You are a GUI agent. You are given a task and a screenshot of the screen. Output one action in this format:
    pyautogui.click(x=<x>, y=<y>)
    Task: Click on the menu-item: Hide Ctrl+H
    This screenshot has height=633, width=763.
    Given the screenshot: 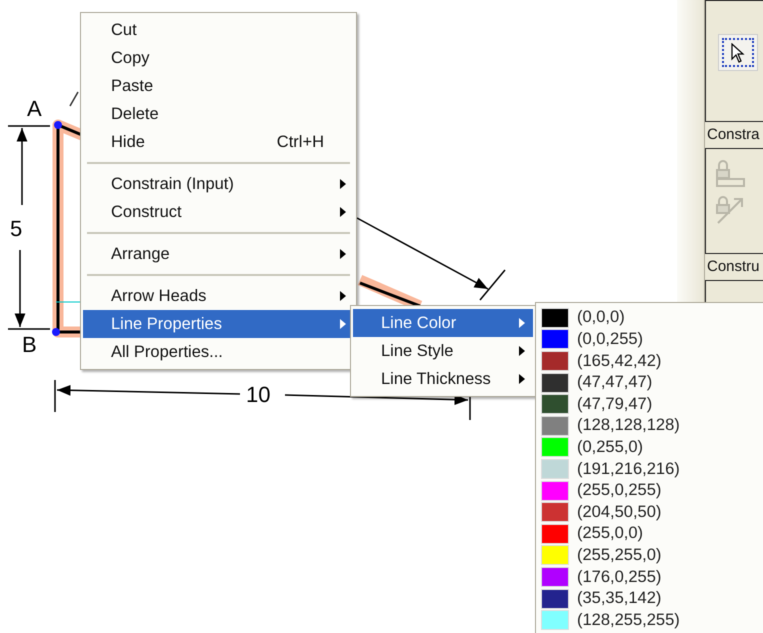 What is the action you would take?
    pyautogui.click(x=218, y=142)
    